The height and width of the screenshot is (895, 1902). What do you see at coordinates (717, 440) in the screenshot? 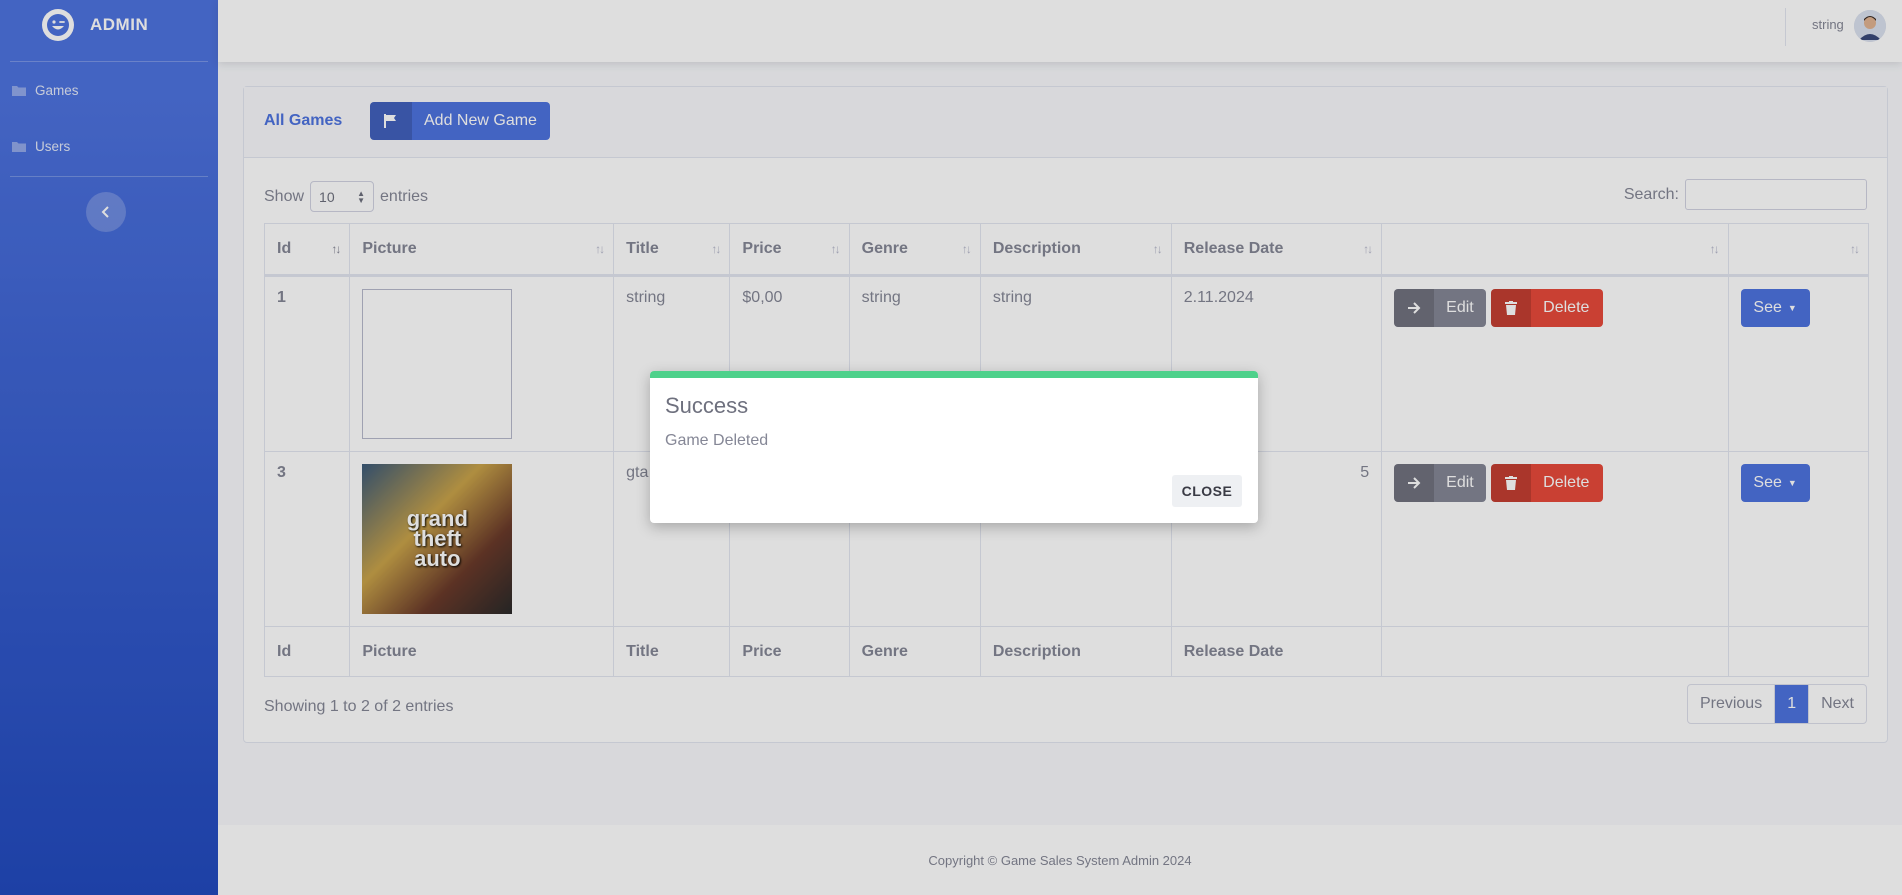
I see `modal-message: Game Deleted` at bounding box center [717, 440].